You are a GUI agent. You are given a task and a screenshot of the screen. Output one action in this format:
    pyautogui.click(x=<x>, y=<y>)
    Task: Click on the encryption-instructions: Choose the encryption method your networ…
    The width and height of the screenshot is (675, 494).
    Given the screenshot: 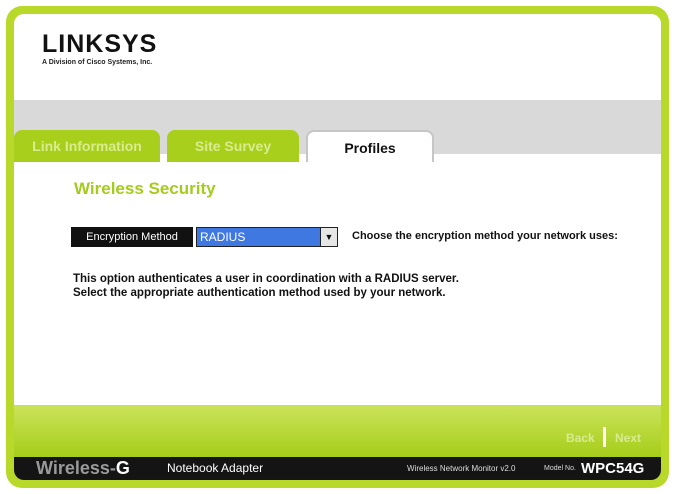 What is the action you would take?
    pyautogui.click(x=485, y=236)
    